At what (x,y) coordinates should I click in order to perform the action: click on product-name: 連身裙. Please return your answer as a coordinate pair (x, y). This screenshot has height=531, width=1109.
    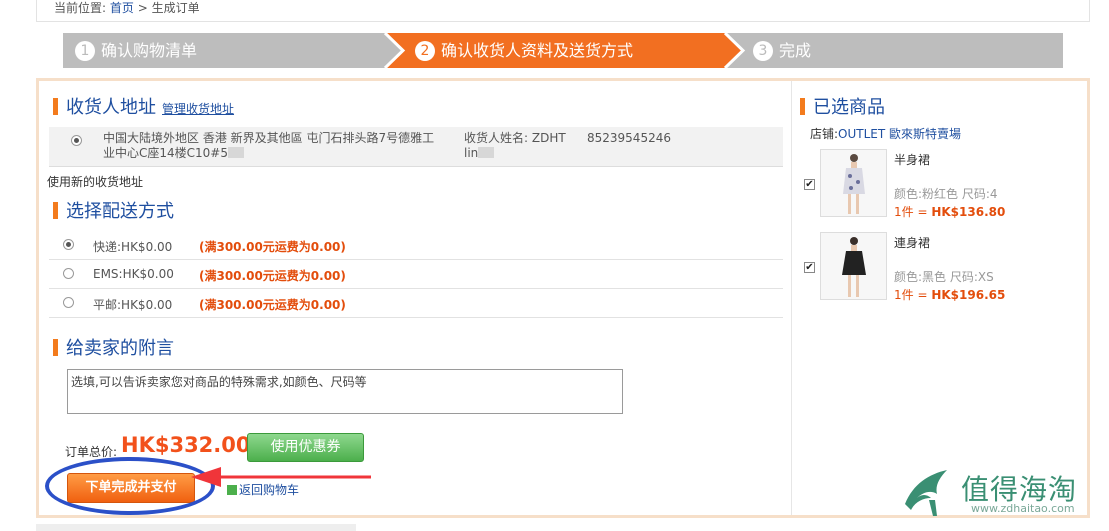
    Looking at the image, I should click on (912, 242).